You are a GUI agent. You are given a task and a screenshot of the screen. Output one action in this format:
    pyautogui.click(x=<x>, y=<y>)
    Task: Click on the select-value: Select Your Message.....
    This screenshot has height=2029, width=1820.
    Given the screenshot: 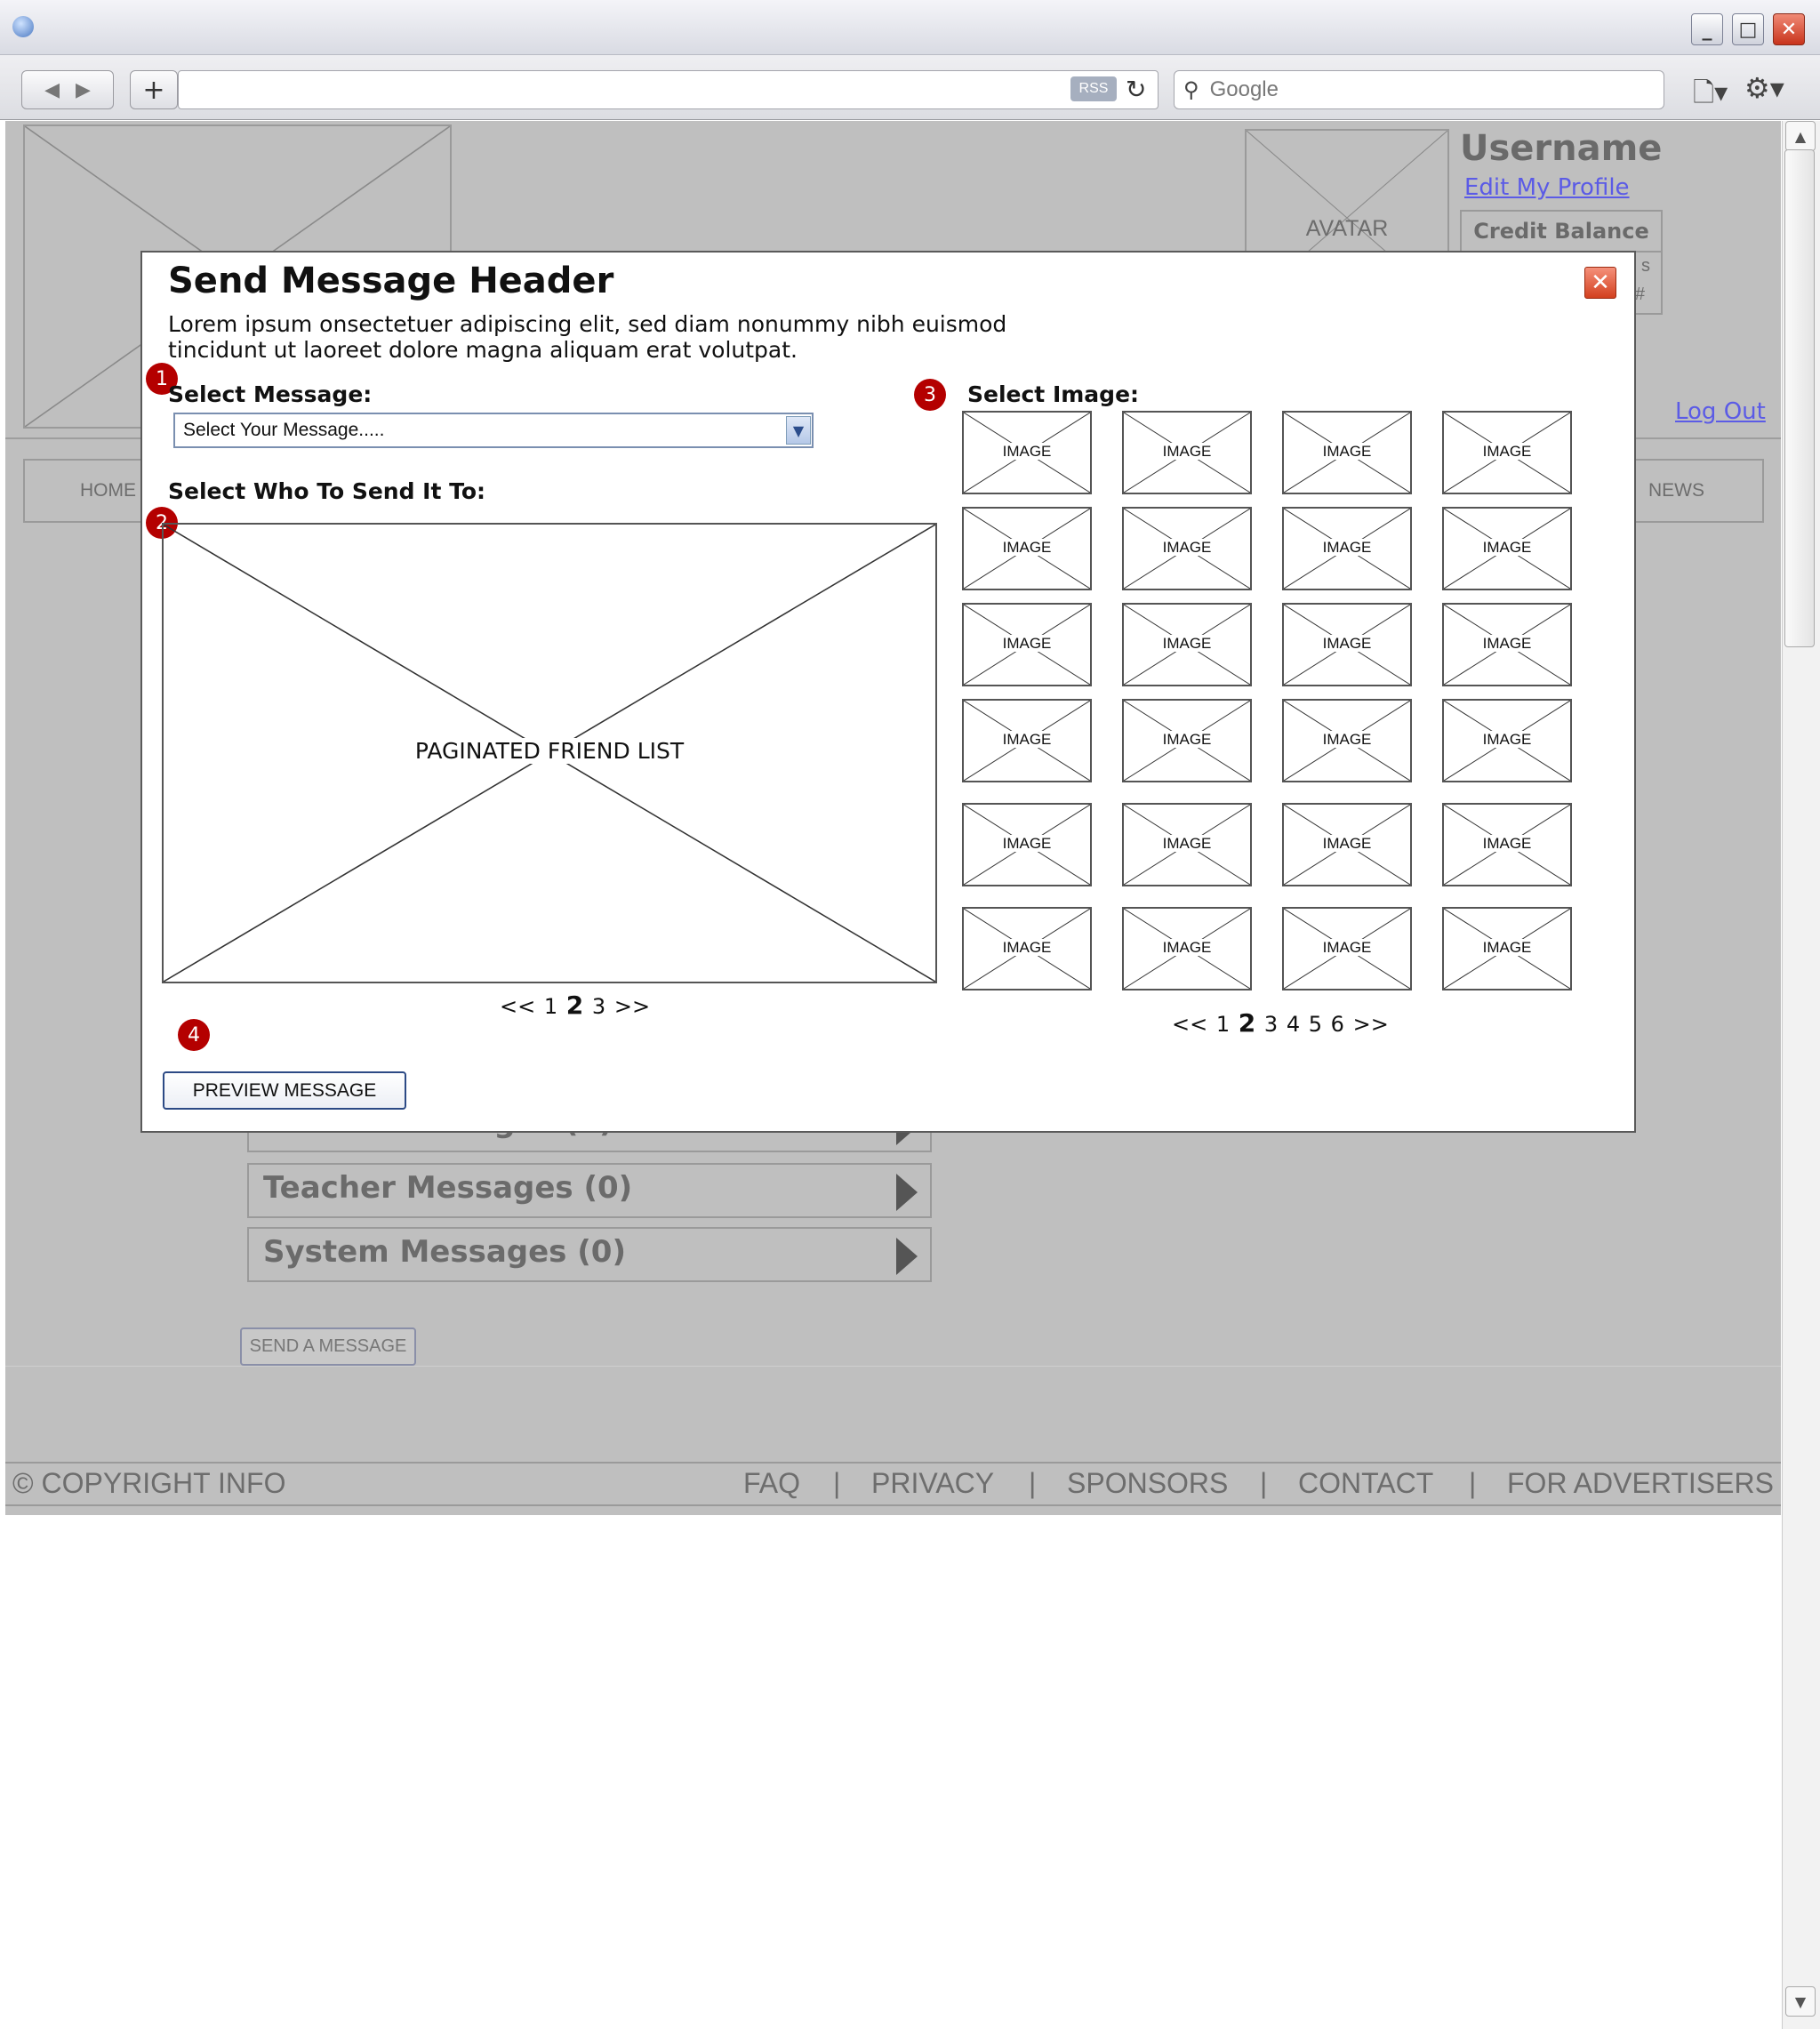 What is the action you would take?
    pyautogui.click(x=284, y=430)
    